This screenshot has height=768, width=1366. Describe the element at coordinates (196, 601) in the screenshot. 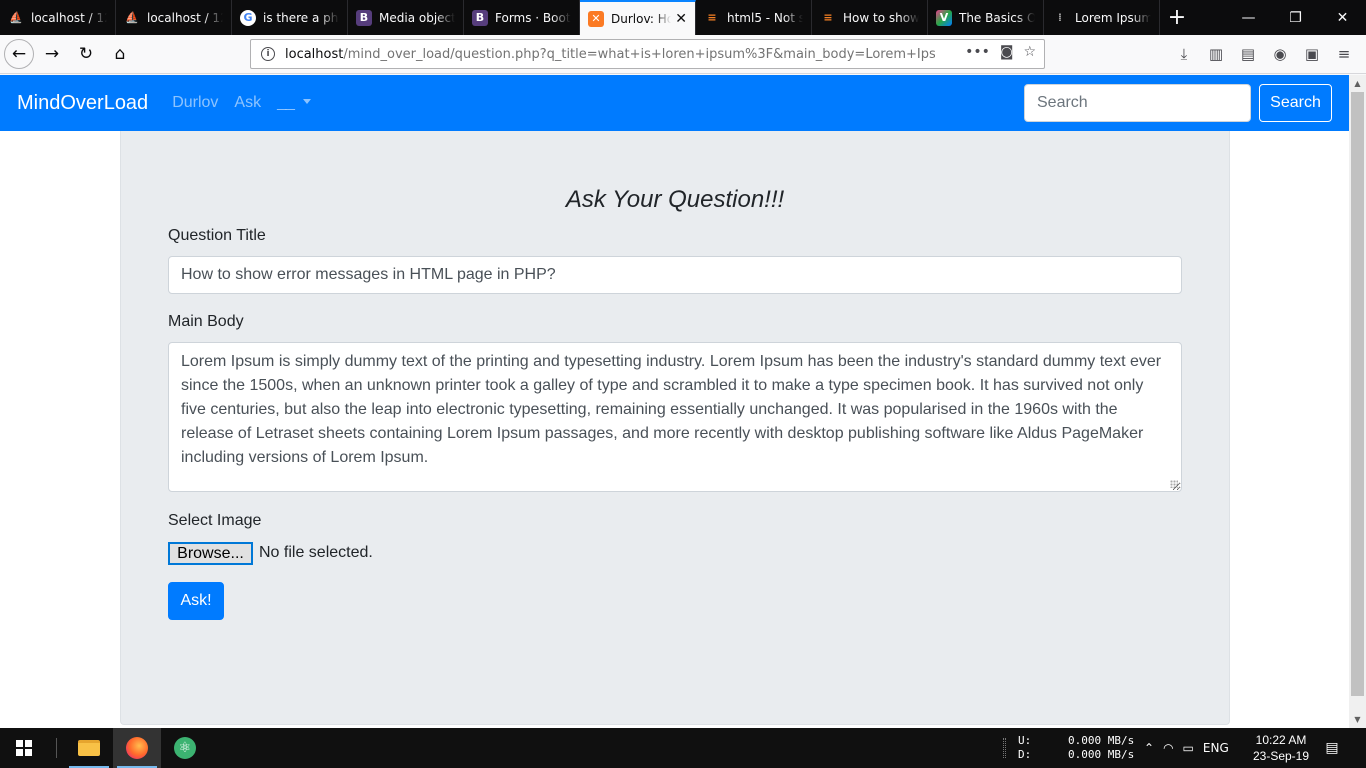

I see `ask-submit-button: Ask!` at that location.